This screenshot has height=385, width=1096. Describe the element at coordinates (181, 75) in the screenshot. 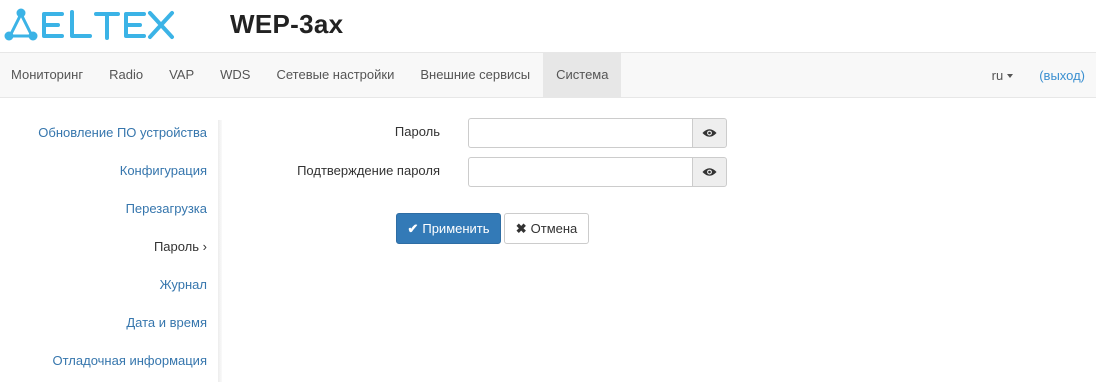

I see `nav-item-vap: VAP` at that location.